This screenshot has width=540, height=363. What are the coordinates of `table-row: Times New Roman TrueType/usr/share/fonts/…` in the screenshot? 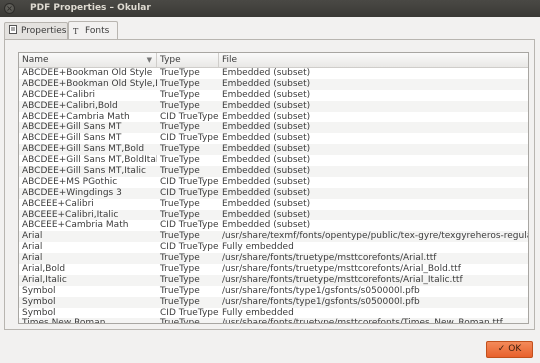 It's located at (273, 321).